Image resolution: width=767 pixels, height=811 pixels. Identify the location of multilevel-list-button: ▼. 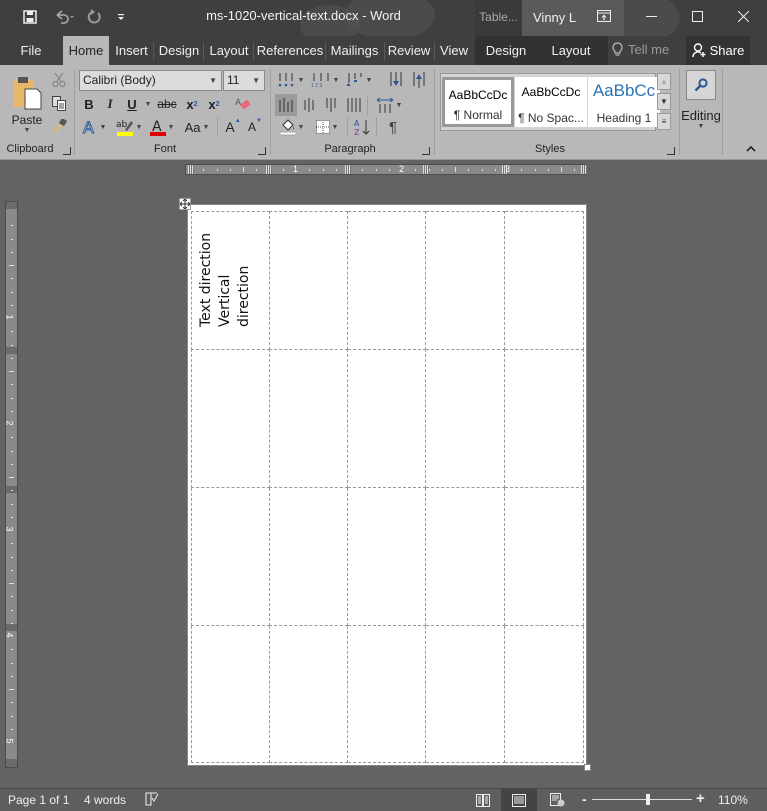
(359, 80).